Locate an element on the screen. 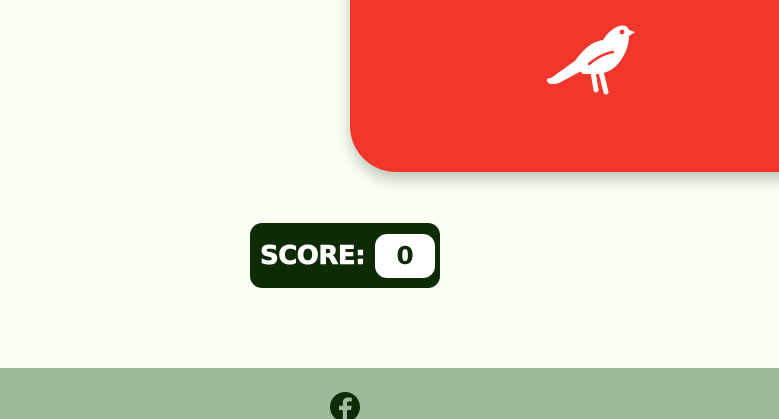 The height and width of the screenshot is (419, 779). crow-icon is located at coordinates (590, 60).